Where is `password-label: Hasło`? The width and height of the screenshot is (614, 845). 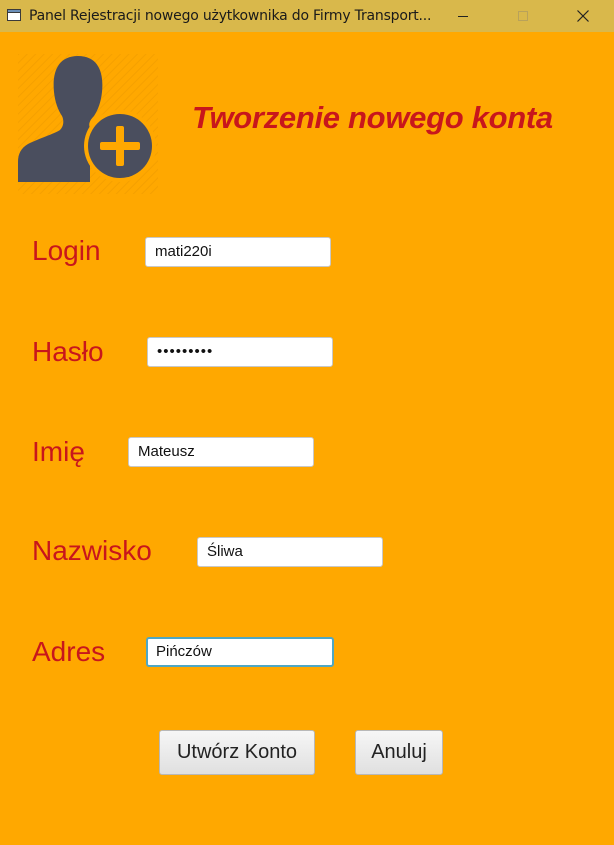
password-label: Hasło is located at coordinates (68, 351).